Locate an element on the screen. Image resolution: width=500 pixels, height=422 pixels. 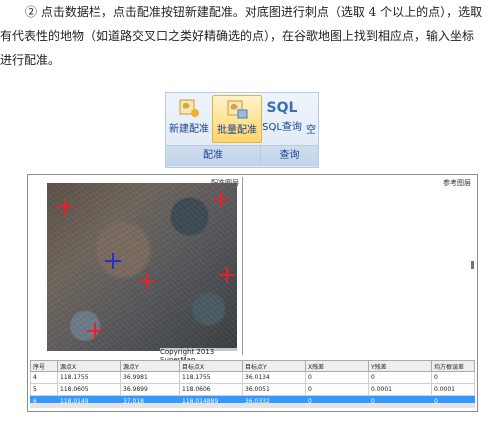
col-header: 目标点Y is located at coordinates (274, 366).